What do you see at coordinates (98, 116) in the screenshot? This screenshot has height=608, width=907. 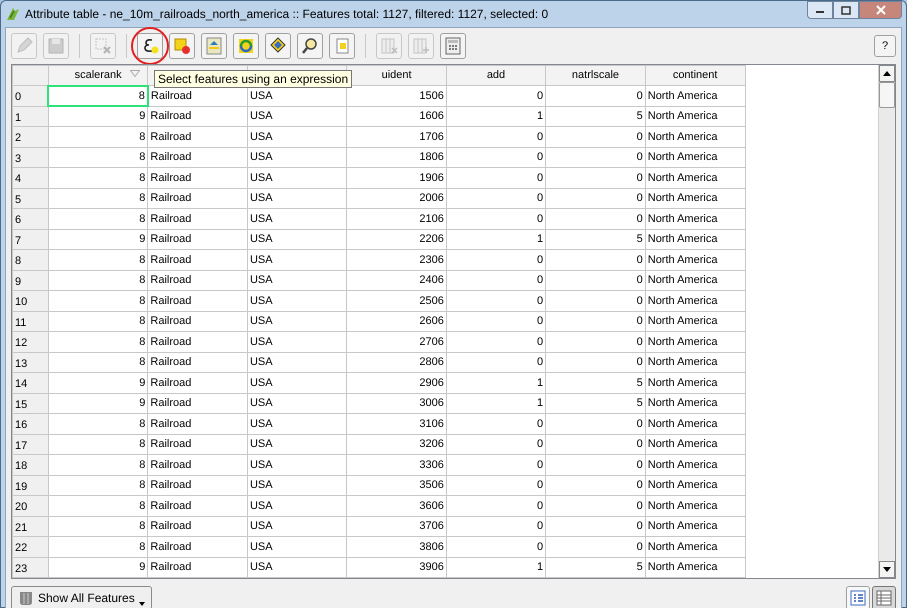 I see `table-cell: 9` at bounding box center [98, 116].